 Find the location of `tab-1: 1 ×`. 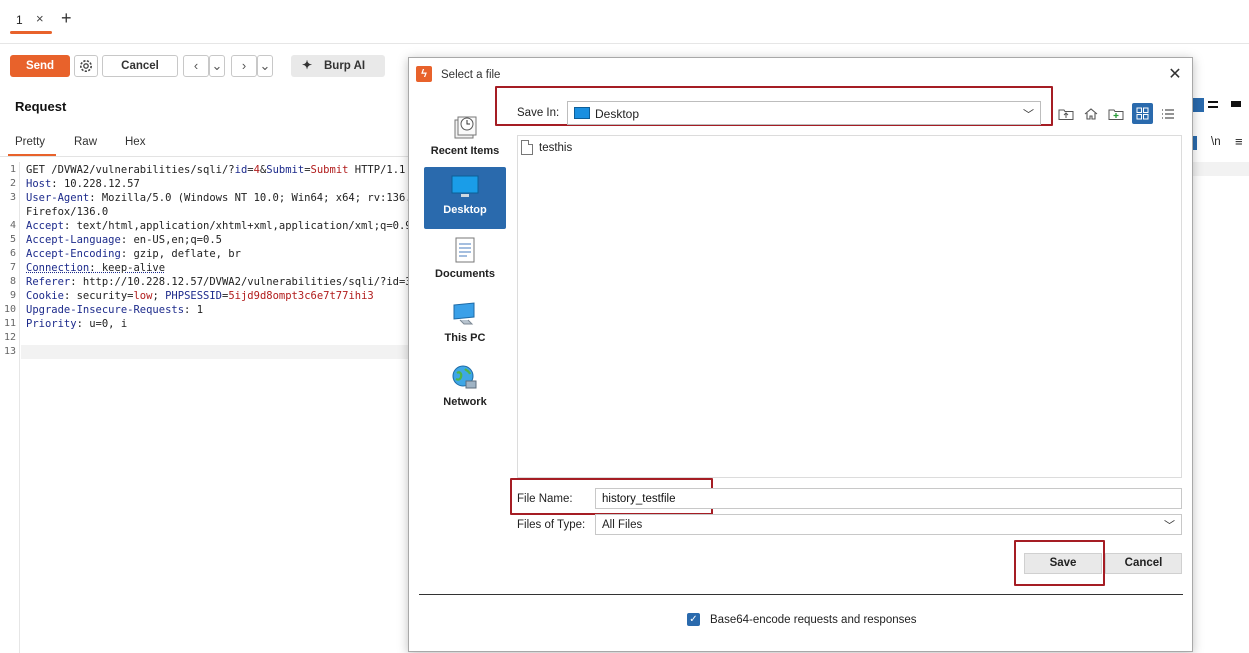

tab-1: 1 × is located at coordinates (31, 21).